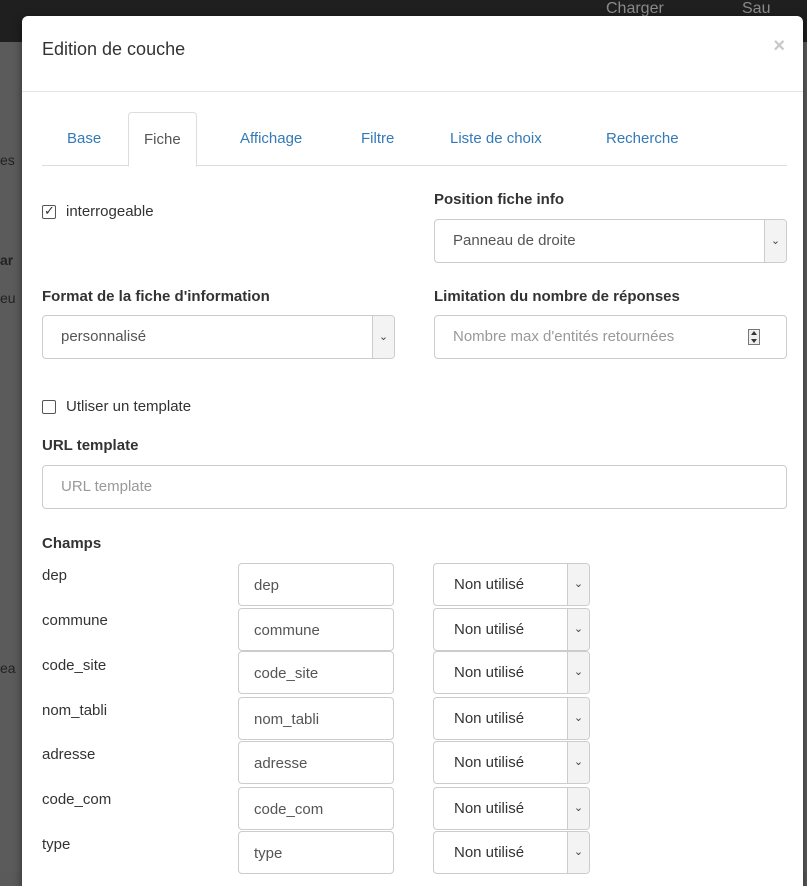 The width and height of the screenshot is (807, 886). I want to click on tab-filtre: Filtre, so click(377, 139).